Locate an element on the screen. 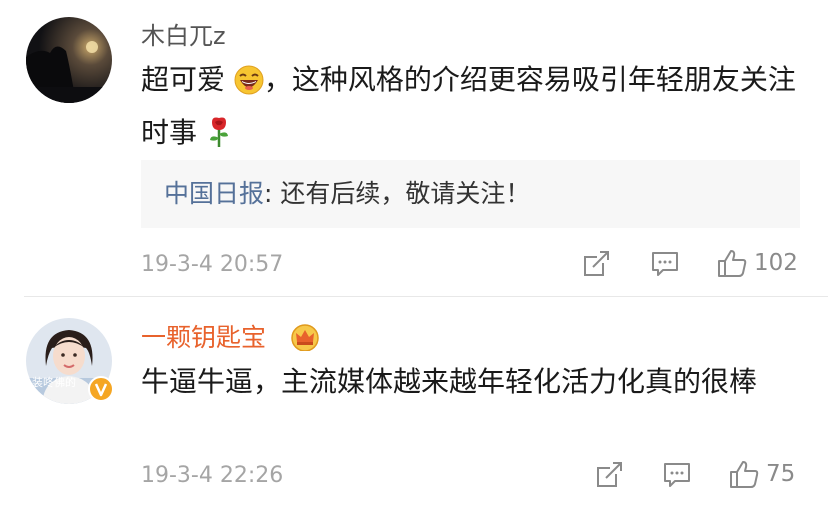 Image resolution: width=828 pixels, height=505 pixels. official-reply: 中国日报: 还有后续，敬请关注！ is located at coordinates (470, 194).